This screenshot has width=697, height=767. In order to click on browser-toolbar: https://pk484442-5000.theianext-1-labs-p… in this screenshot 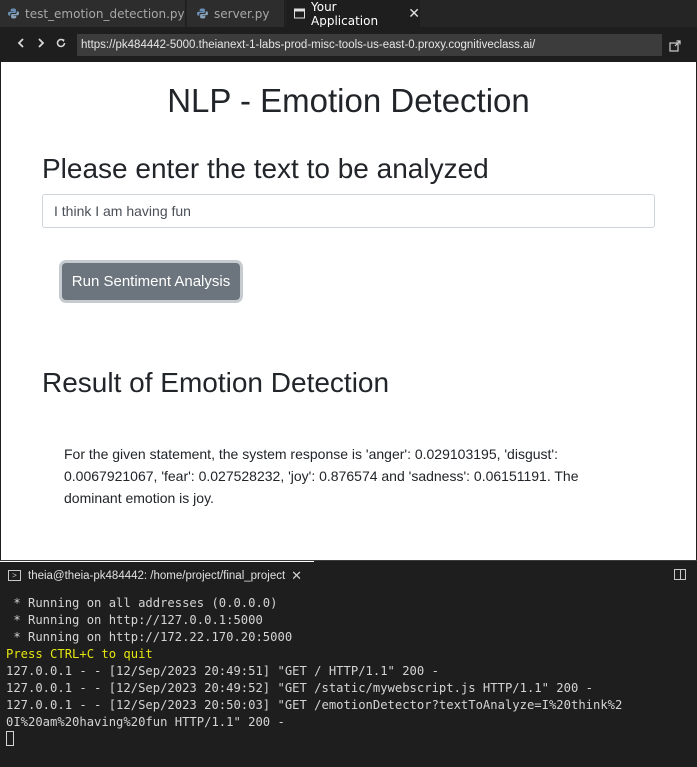, I will do `click(348, 44)`.